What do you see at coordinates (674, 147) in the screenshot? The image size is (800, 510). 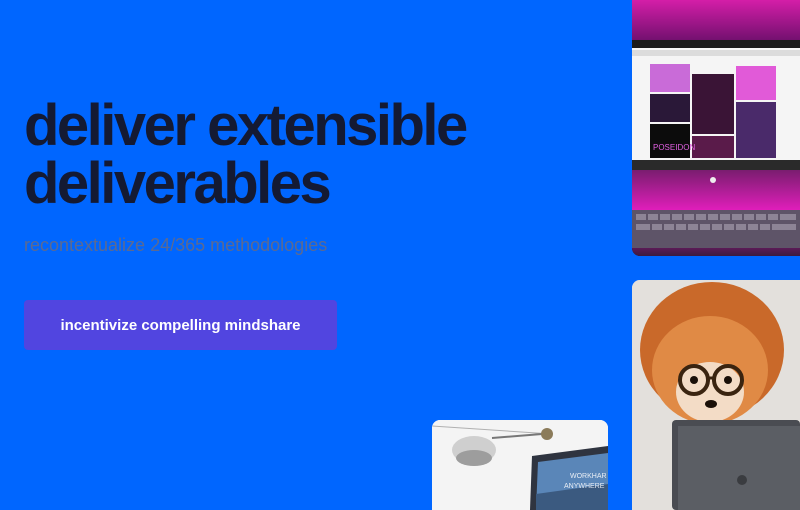 I see `monitor-screen-text: POSEIDON` at bounding box center [674, 147].